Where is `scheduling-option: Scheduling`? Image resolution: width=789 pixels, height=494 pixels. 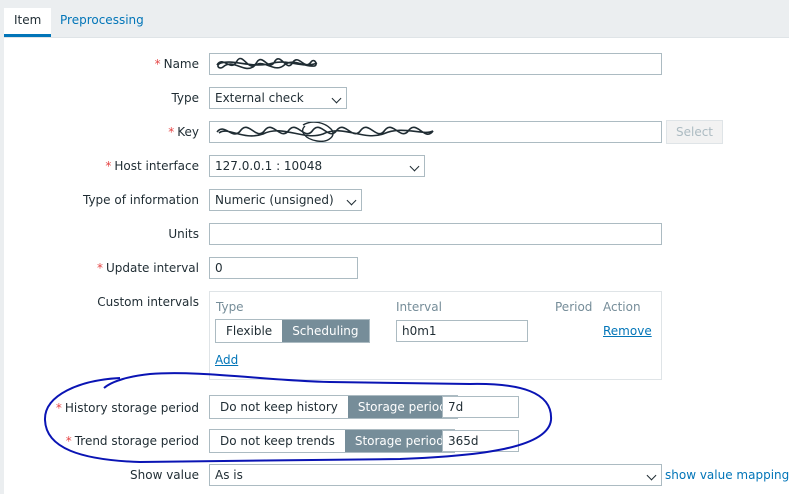
scheduling-option: Scheduling is located at coordinates (325, 331).